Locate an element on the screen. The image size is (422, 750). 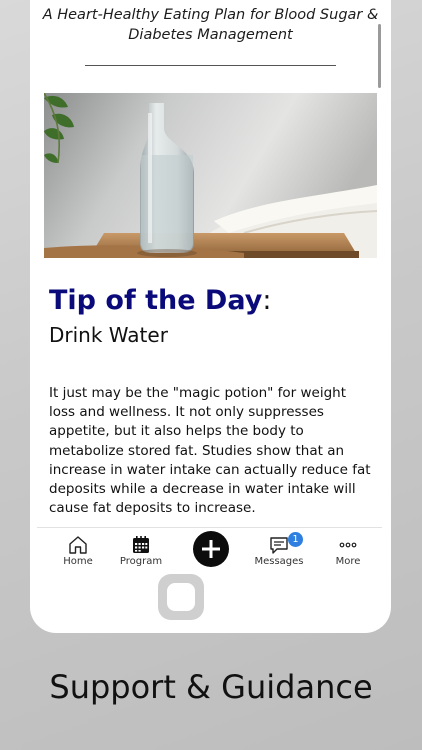
tab-home: Home is located at coordinates (78, 557).